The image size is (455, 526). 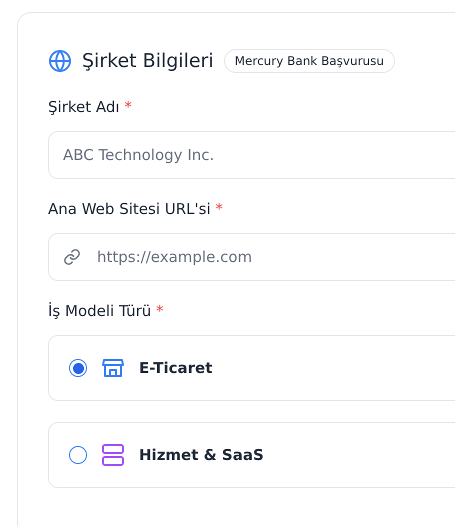 What do you see at coordinates (251, 368) in the screenshot?
I see `option-card: E-Ticaret` at bounding box center [251, 368].